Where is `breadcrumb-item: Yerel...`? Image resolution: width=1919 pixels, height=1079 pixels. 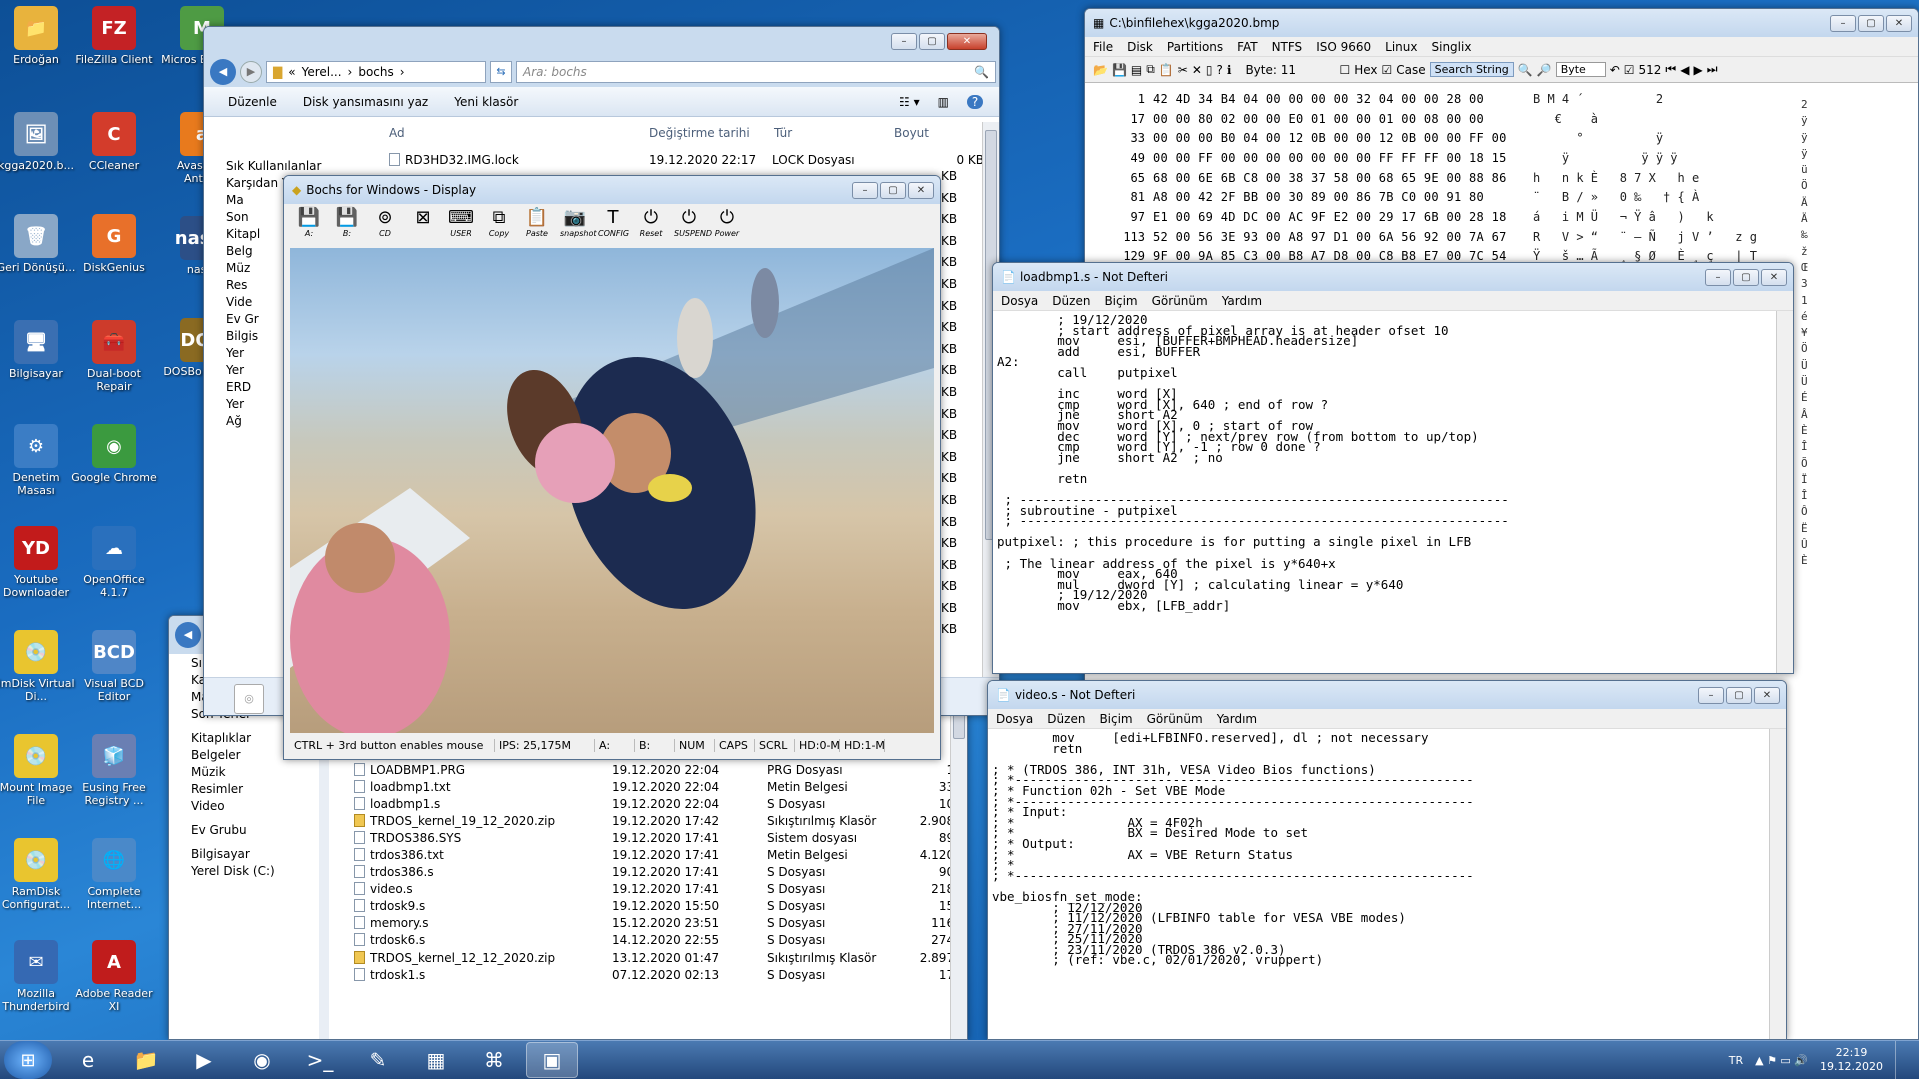
breadcrumb-item: Yerel... is located at coordinates (322, 72).